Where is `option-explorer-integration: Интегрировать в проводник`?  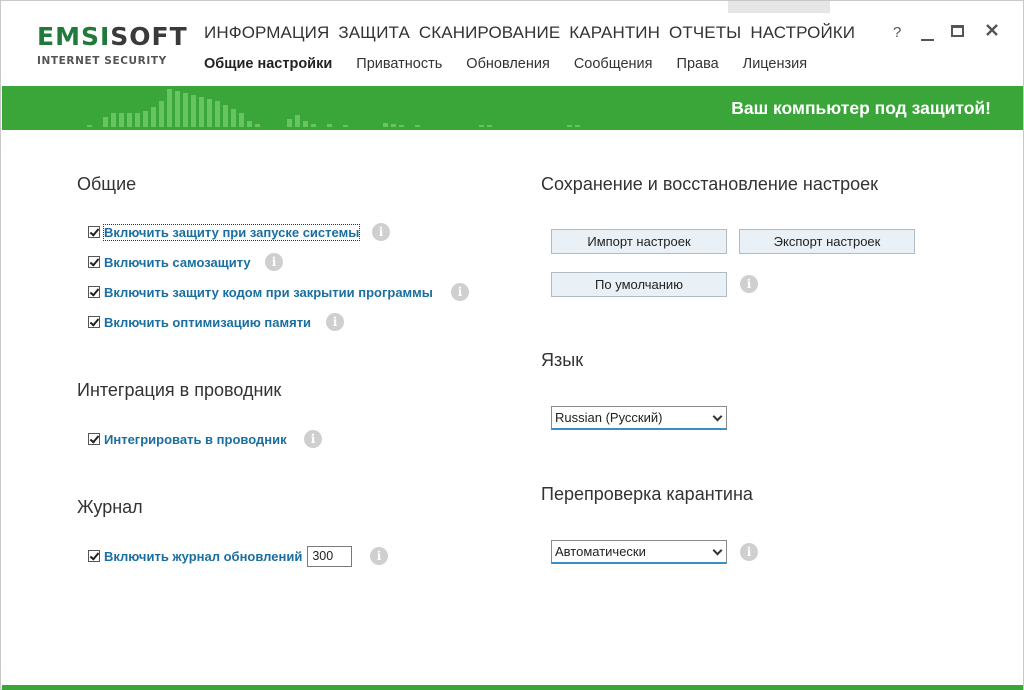 option-explorer-integration: Интегрировать в проводник is located at coordinates (187, 439).